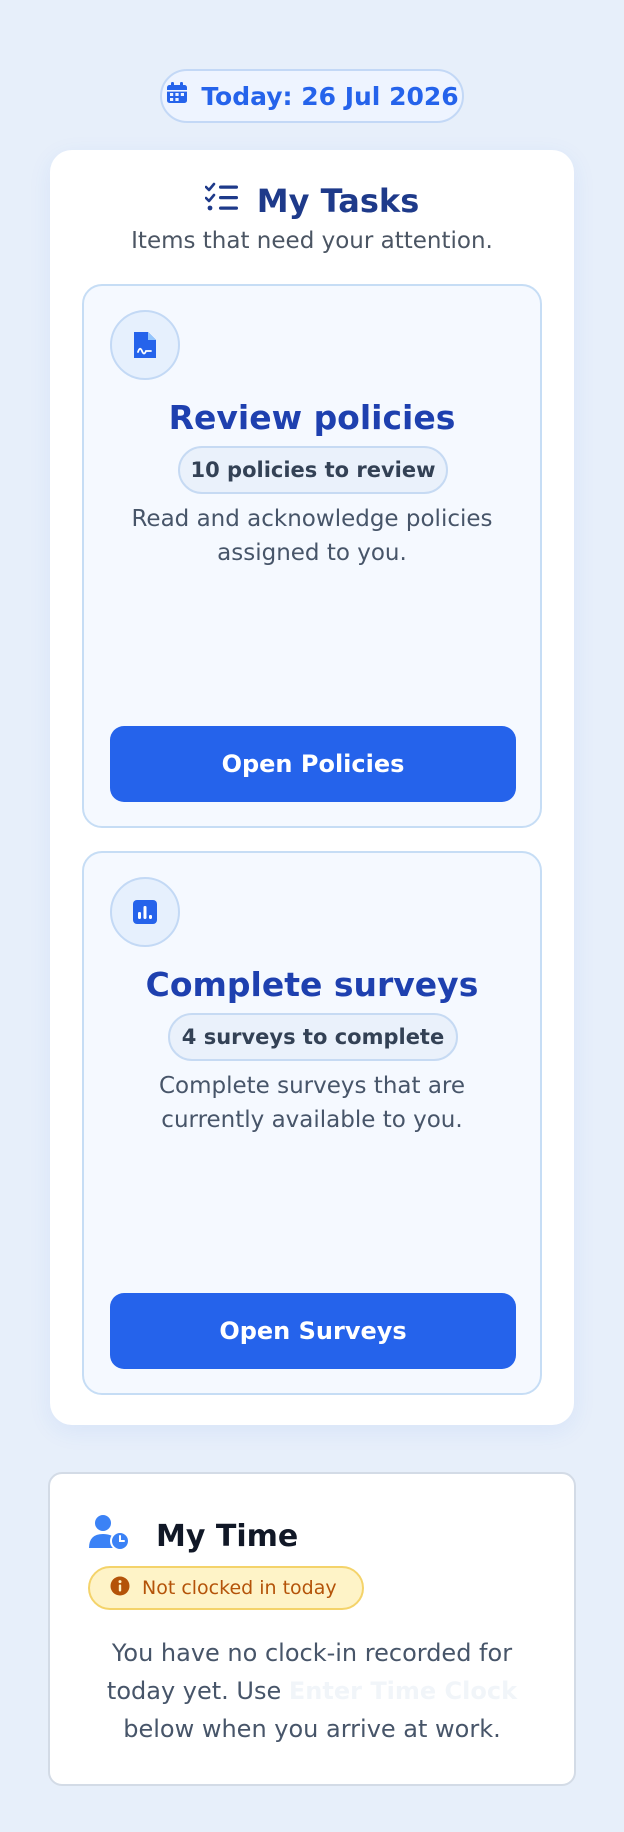 The image size is (624, 1832). I want to click on tasks-subtitle: Items that need your attention., so click(312, 241).